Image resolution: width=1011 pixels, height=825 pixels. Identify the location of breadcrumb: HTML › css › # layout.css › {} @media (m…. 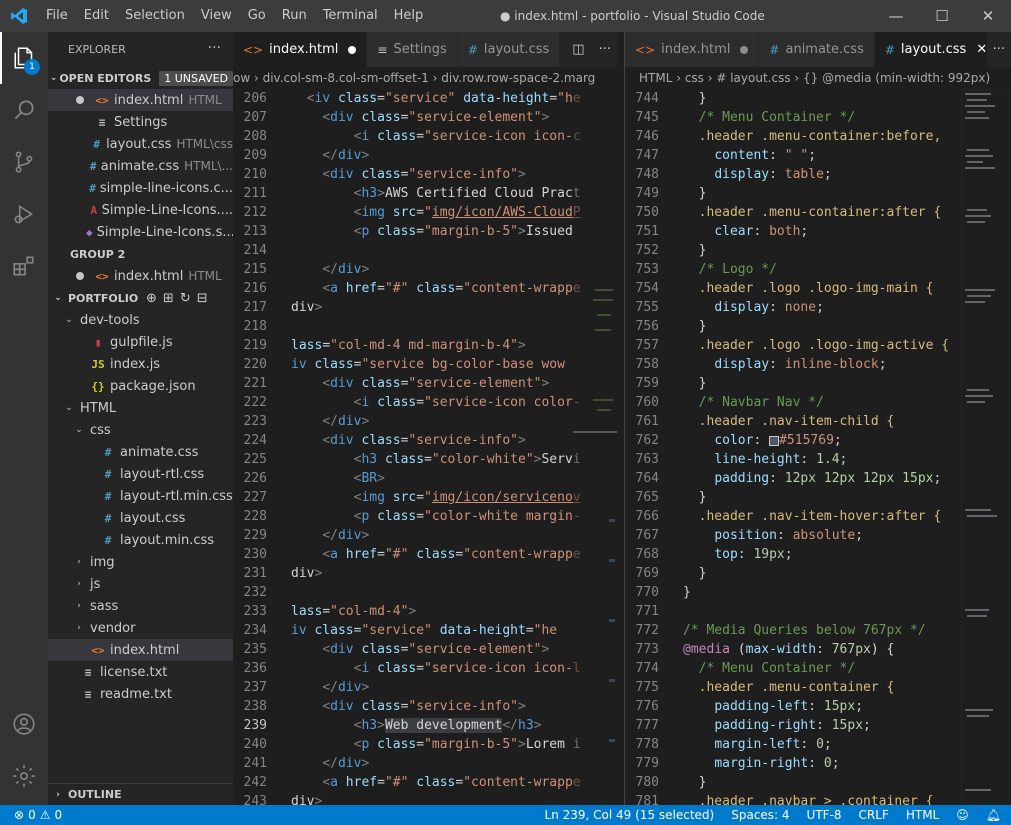
(818, 78).